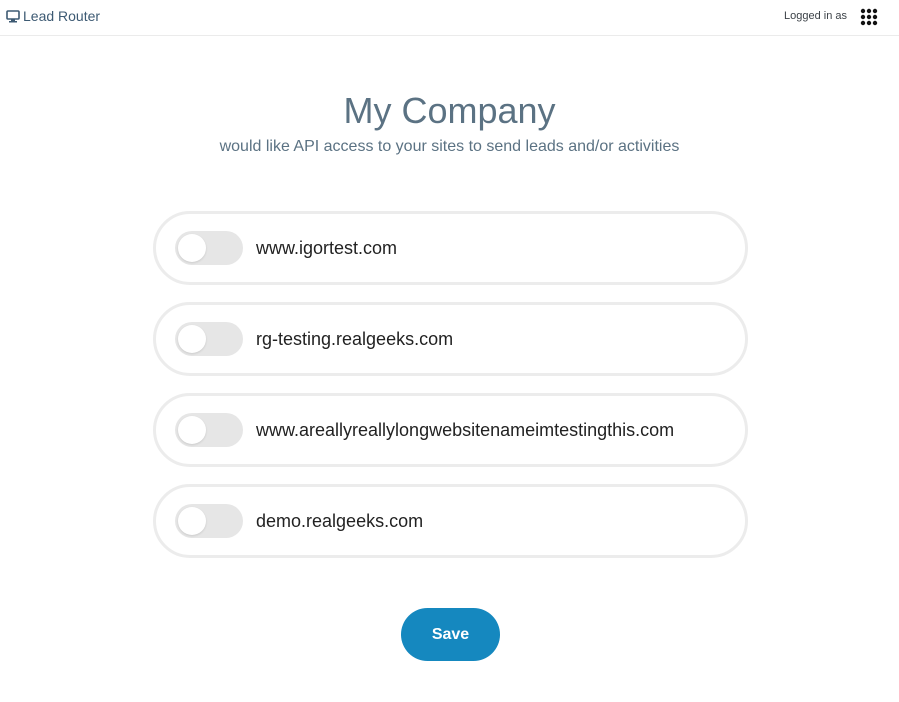 The width and height of the screenshot is (899, 702). Describe the element at coordinates (450, 634) in the screenshot. I see `save-button: Save` at that location.